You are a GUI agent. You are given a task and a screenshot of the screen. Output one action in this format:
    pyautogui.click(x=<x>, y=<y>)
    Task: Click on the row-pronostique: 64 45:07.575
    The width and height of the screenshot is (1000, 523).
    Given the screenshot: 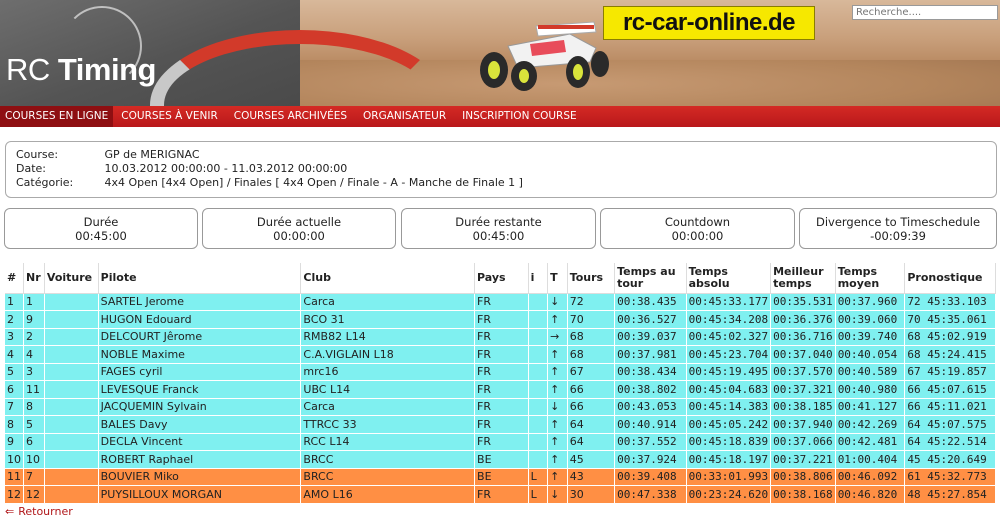 What is the action you would take?
    pyautogui.click(x=950, y=424)
    